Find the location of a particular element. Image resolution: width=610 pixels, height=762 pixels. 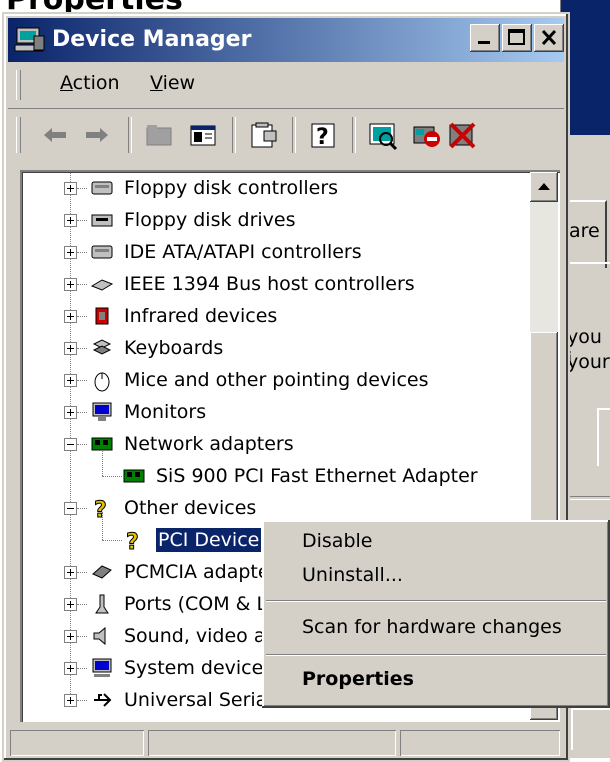

monitor-icon is located at coordinates (102, 411).